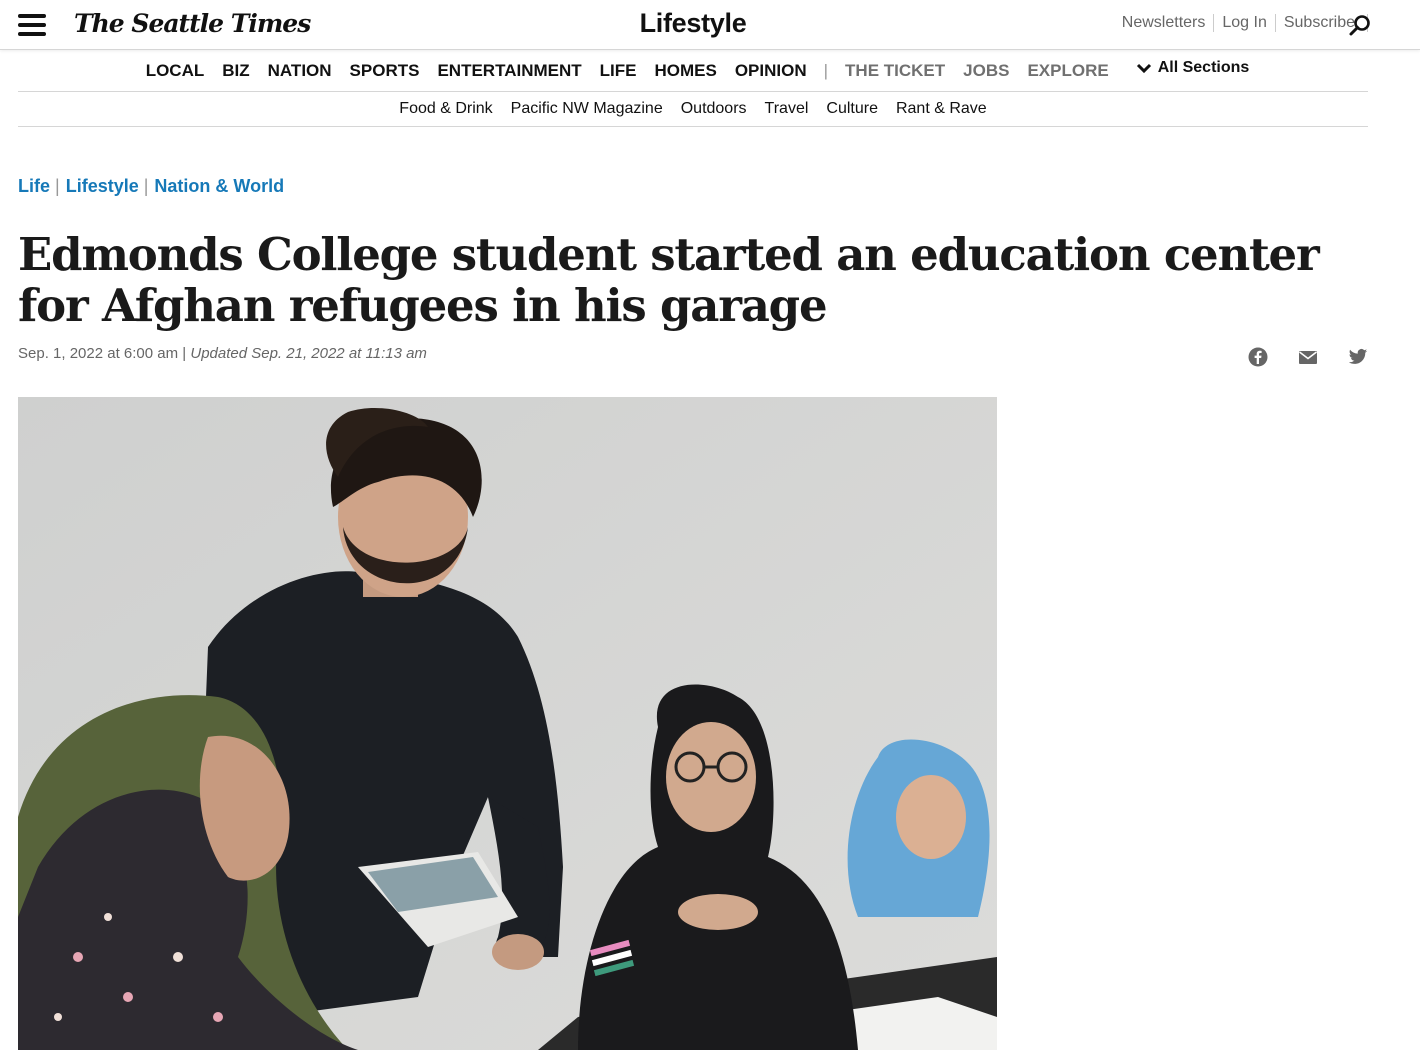  What do you see at coordinates (714, 109) in the screenshot?
I see `subnav-outdoors: Outdoors` at bounding box center [714, 109].